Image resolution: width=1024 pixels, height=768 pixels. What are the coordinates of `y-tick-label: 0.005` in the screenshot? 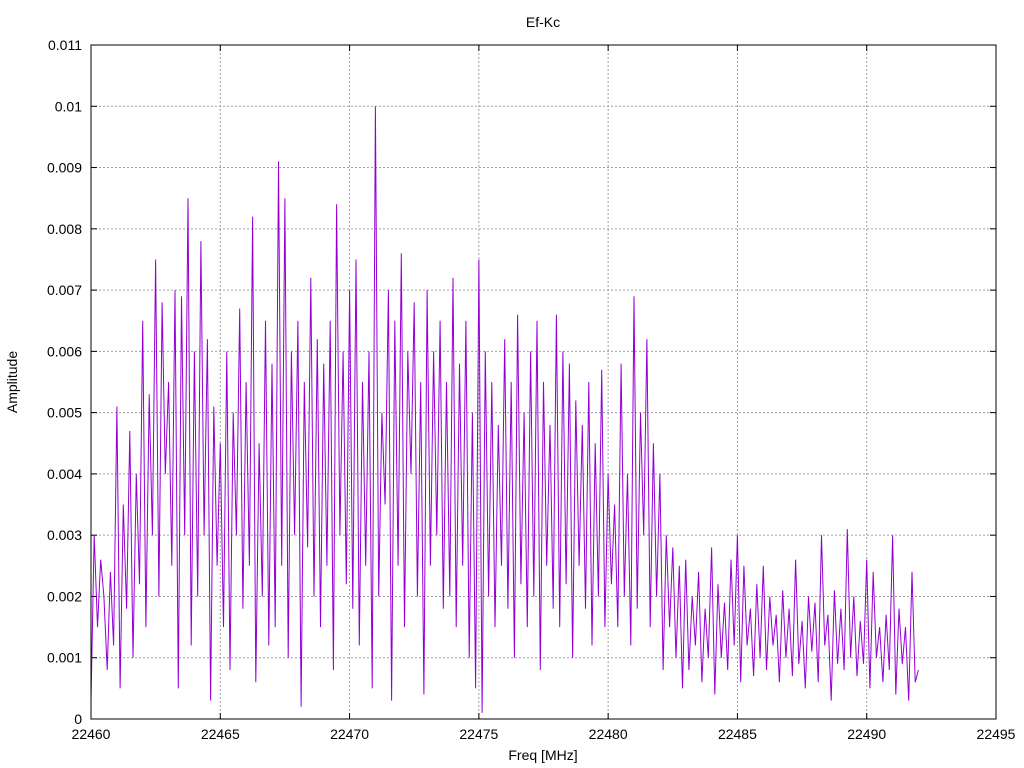 It's located at (64, 413).